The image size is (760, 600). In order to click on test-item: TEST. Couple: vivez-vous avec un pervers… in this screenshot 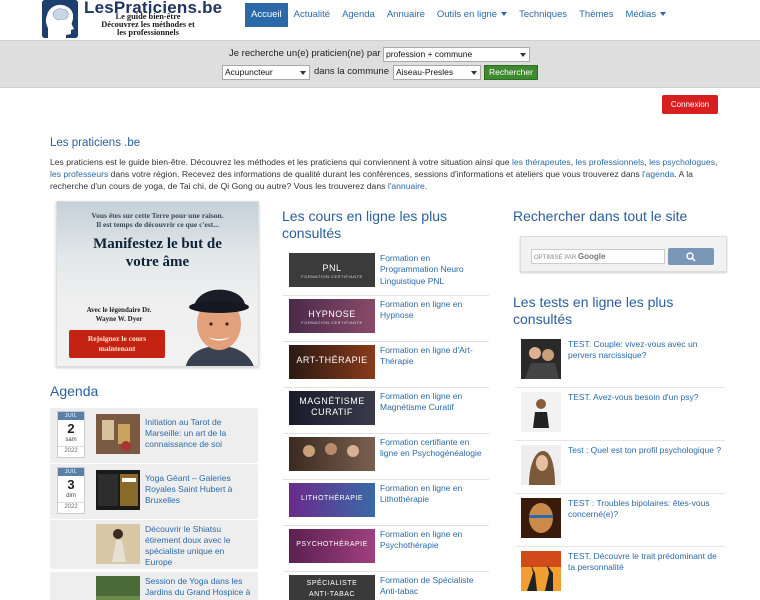, I will do `click(620, 362)`.